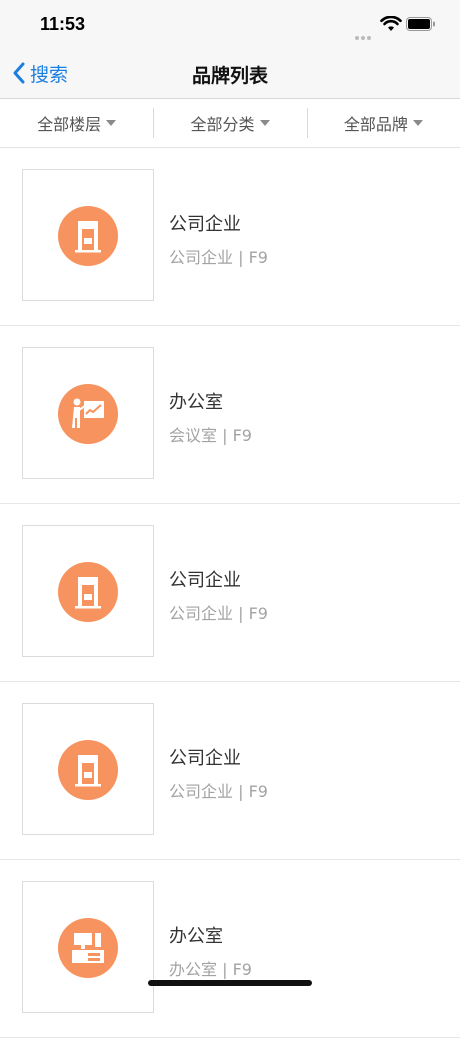 The width and height of the screenshot is (460, 1038). What do you see at coordinates (222, 124) in the screenshot?
I see `filter-category-label: 全部分类` at bounding box center [222, 124].